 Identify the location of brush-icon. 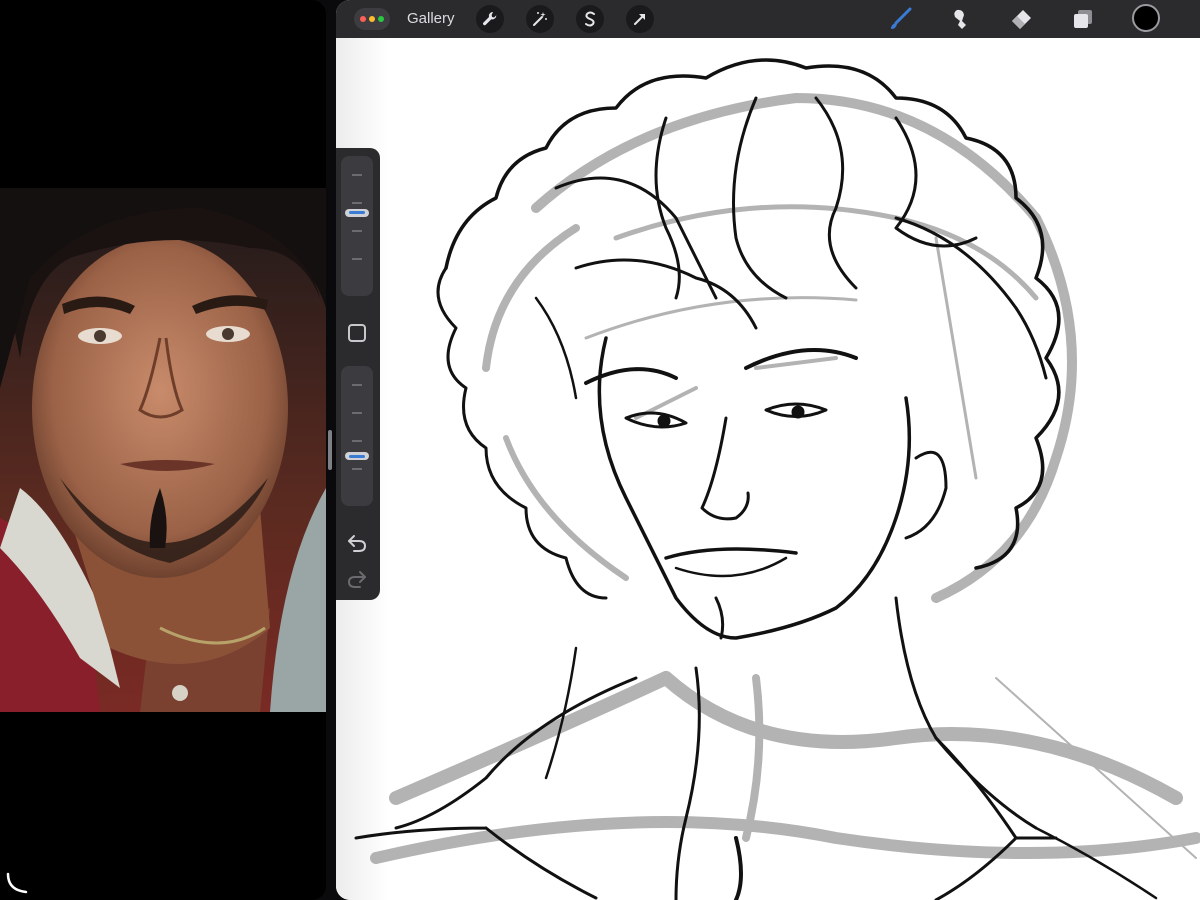
(901, 18).